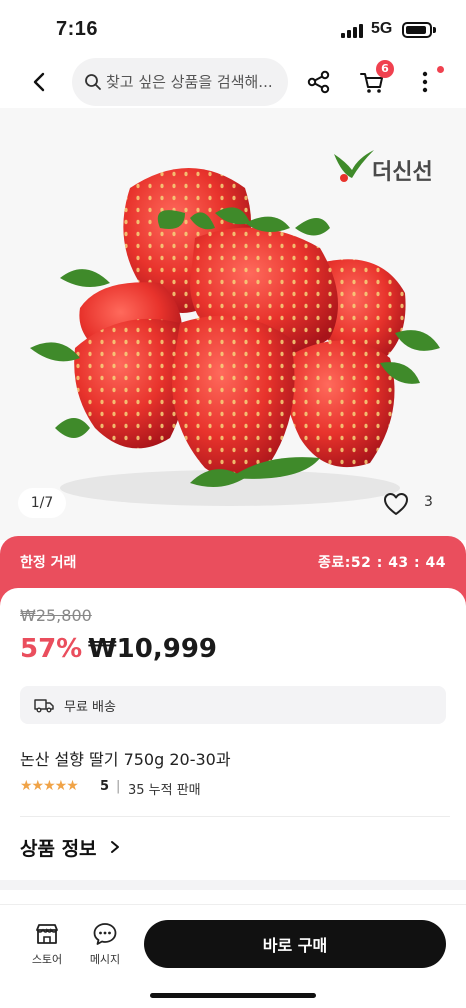 Image resolution: width=466 pixels, height=1008 pixels. What do you see at coordinates (48, 563) in the screenshot?
I see `deal-label: 한정 거래` at bounding box center [48, 563].